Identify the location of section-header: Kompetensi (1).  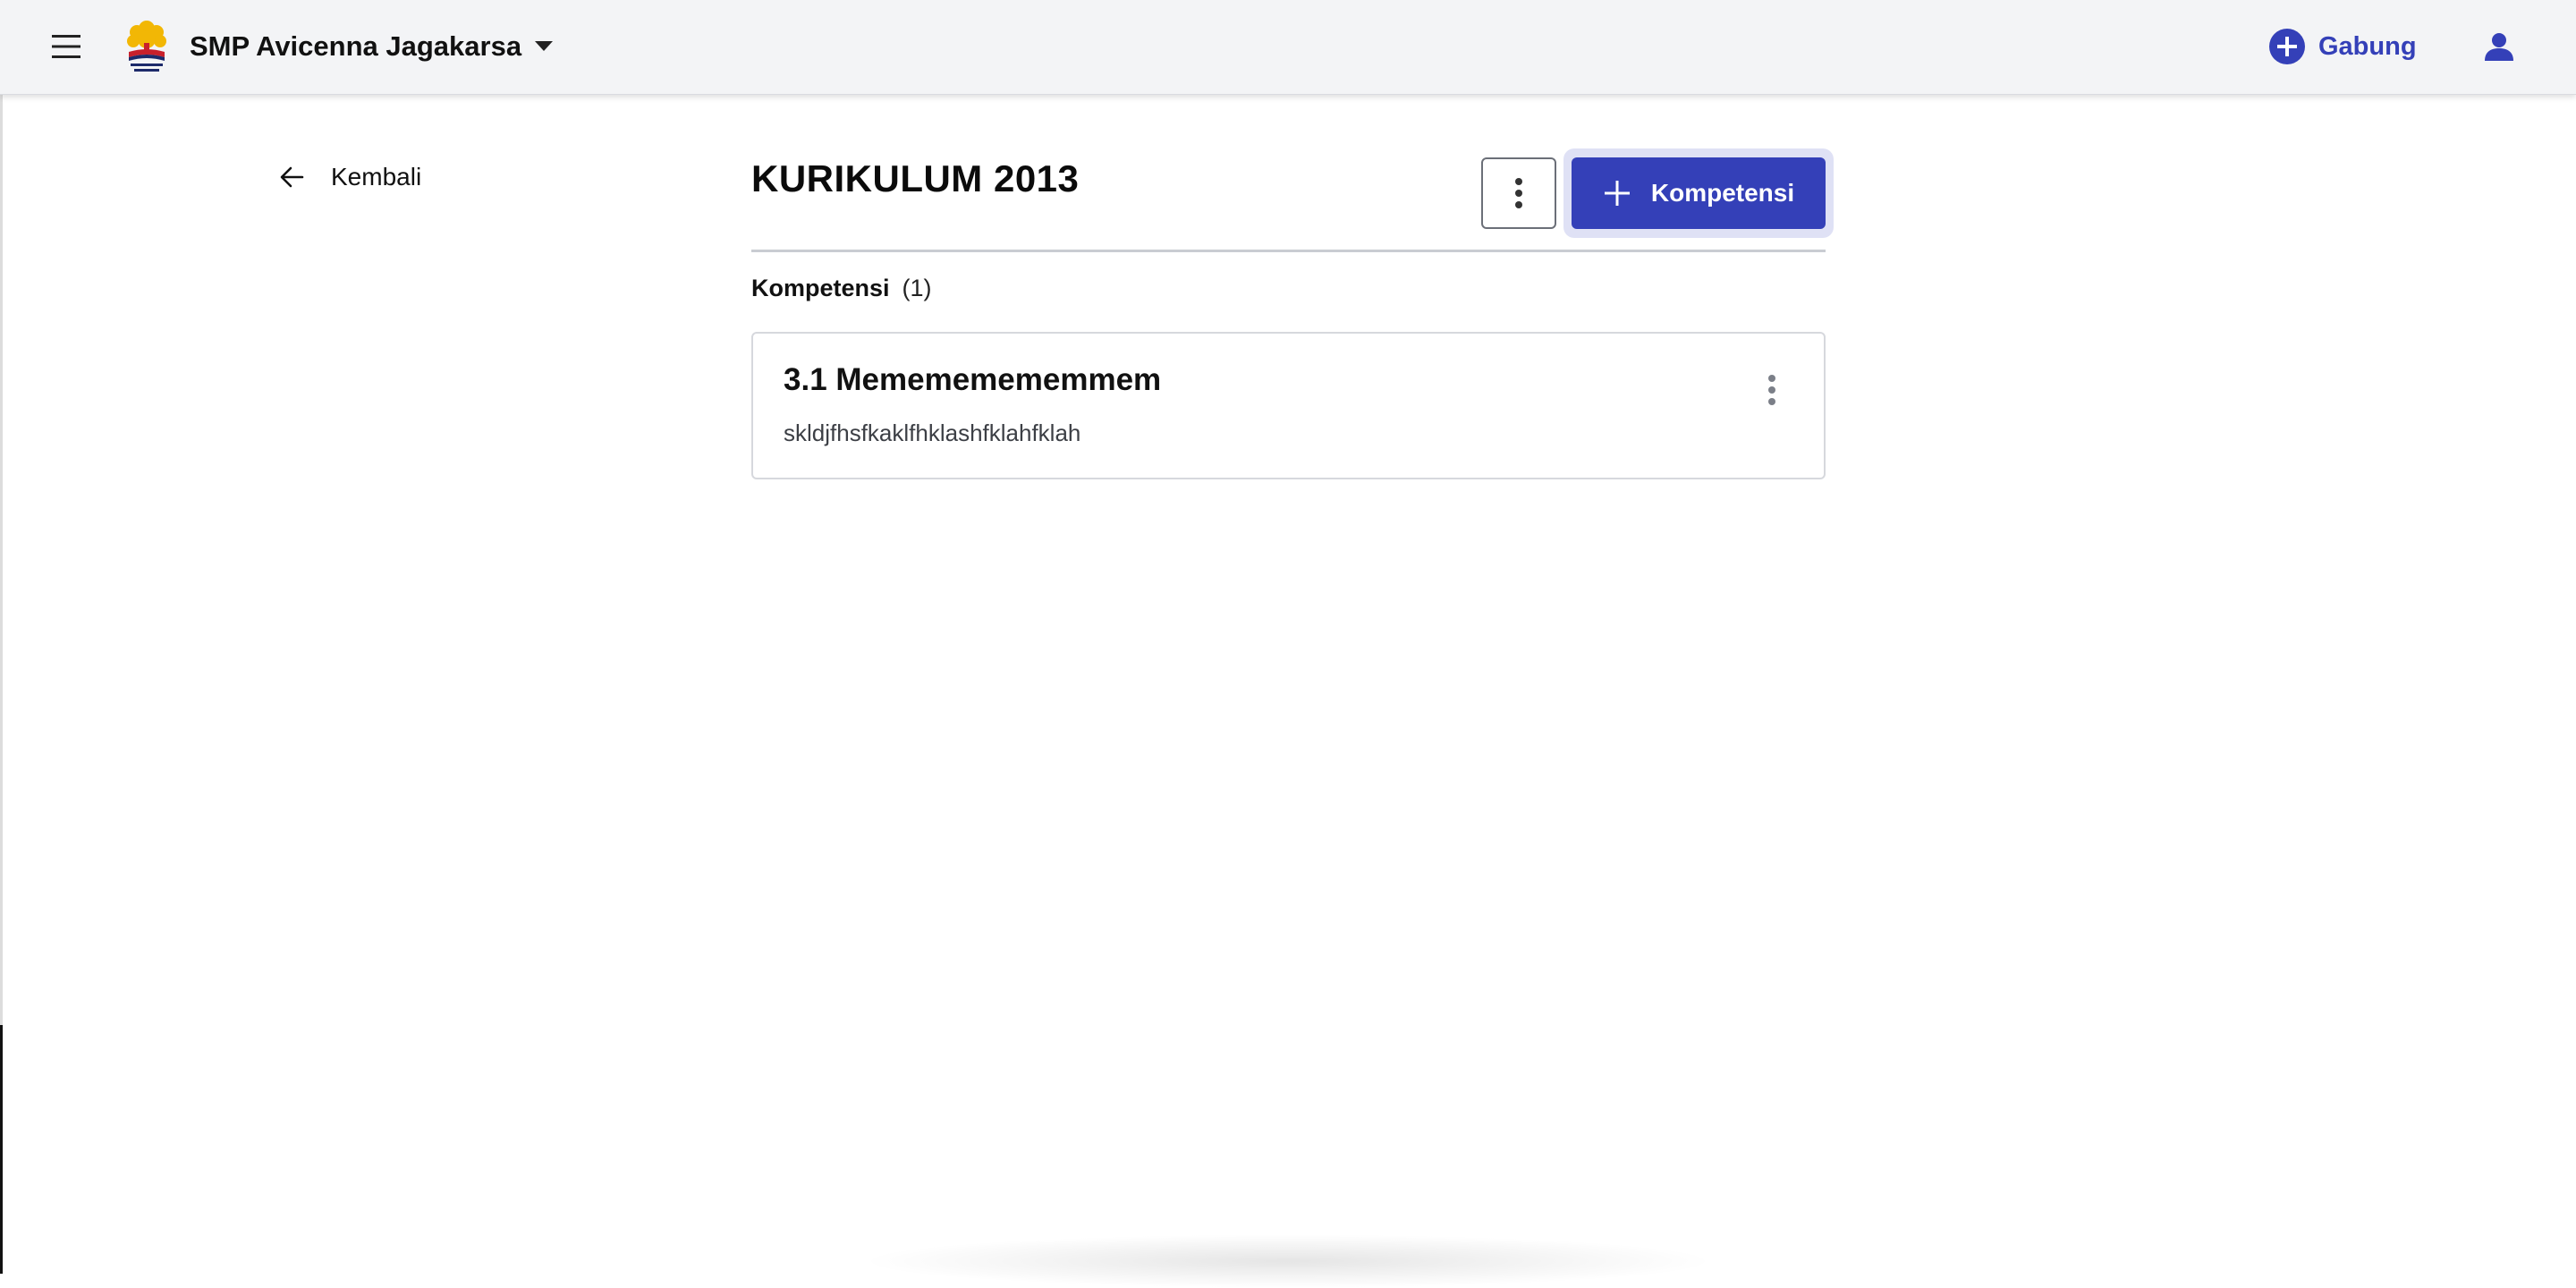
(841, 288).